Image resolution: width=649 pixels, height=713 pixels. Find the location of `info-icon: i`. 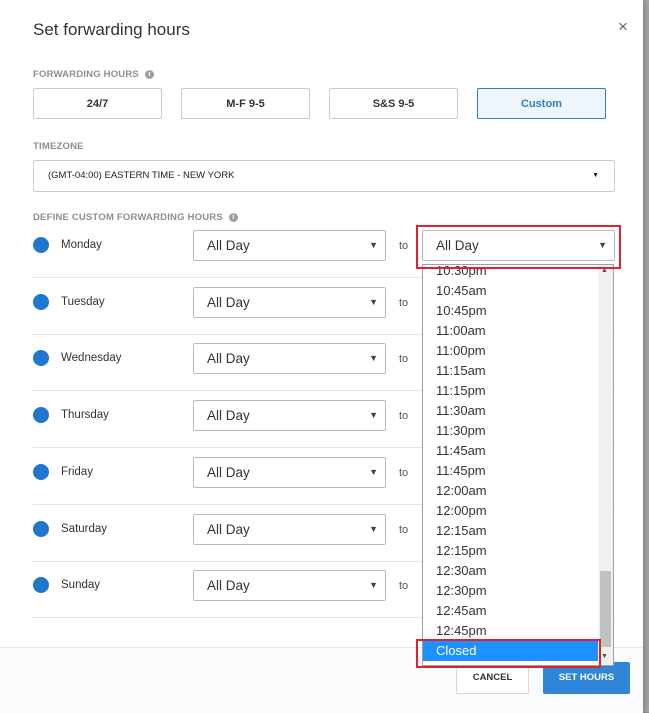

info-icon: i is located at coordinates (149, 74).